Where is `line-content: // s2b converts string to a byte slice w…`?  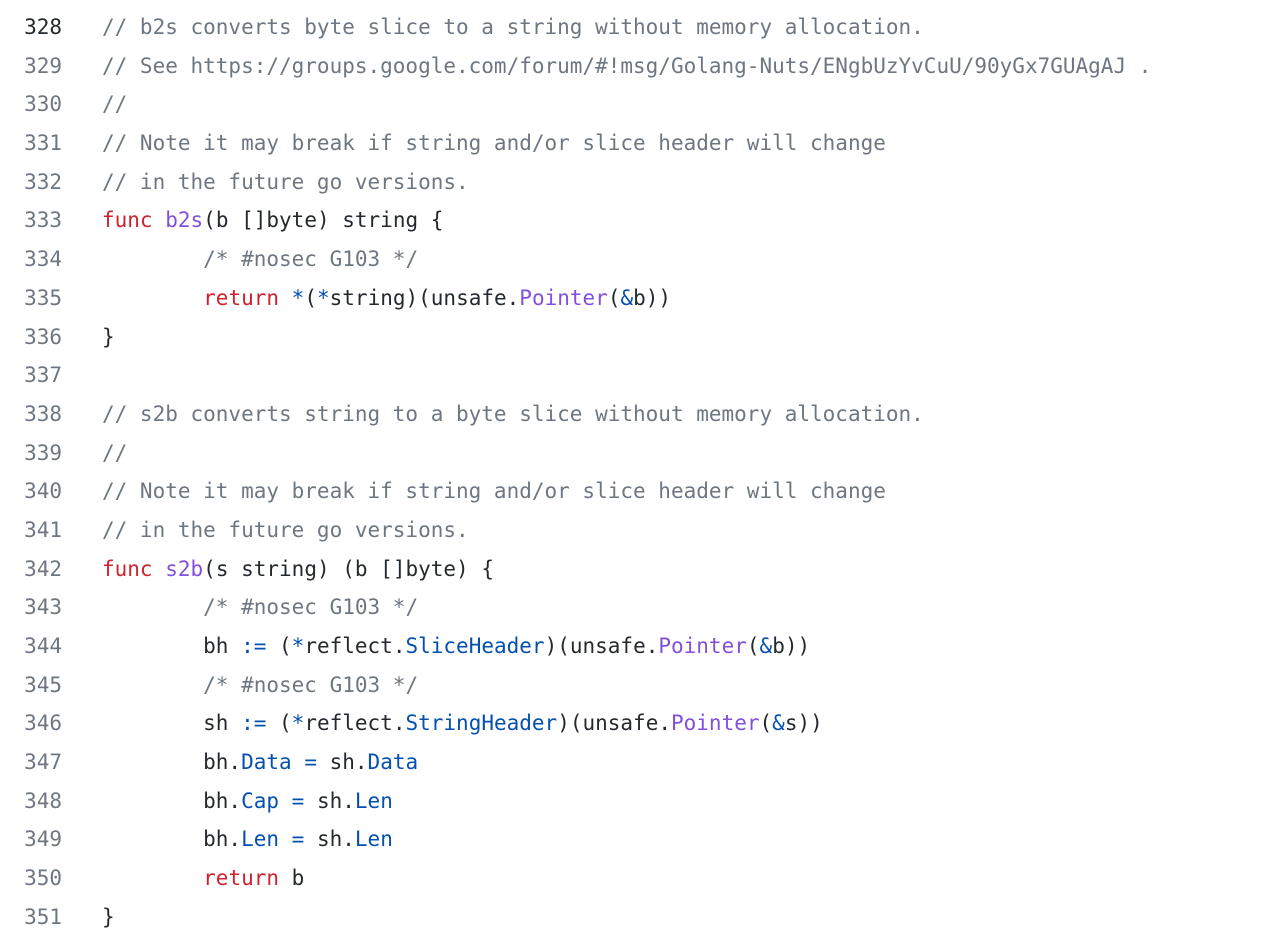
line-content: // s2b converts string to a byte slice w… is located at coordinates (493, 414).